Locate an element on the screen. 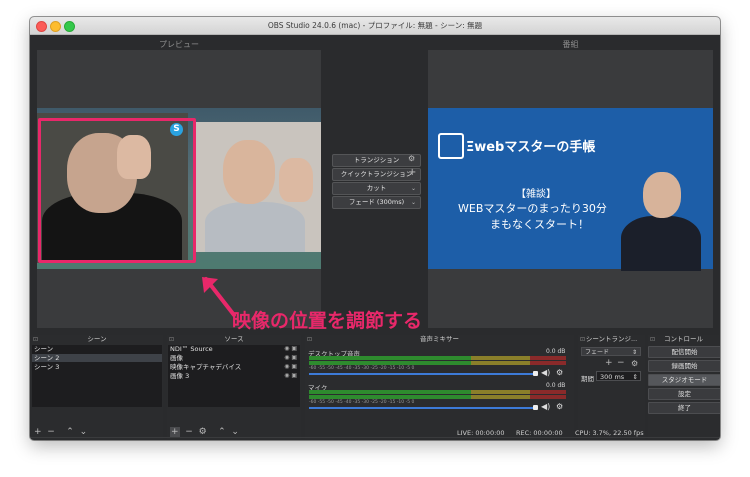  video-tile-host is located at coordinates (258, 187).